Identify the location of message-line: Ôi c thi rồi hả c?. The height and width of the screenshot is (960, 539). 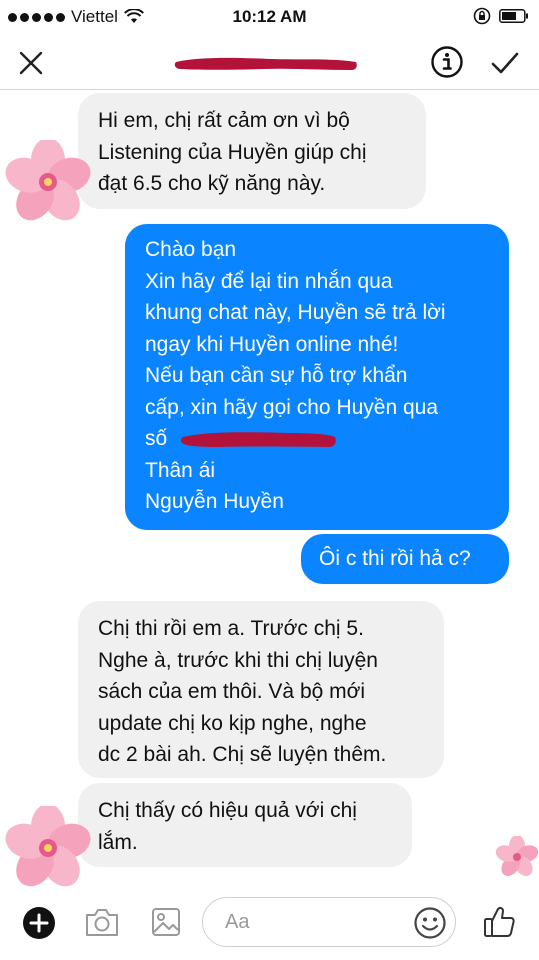
(395, 558).